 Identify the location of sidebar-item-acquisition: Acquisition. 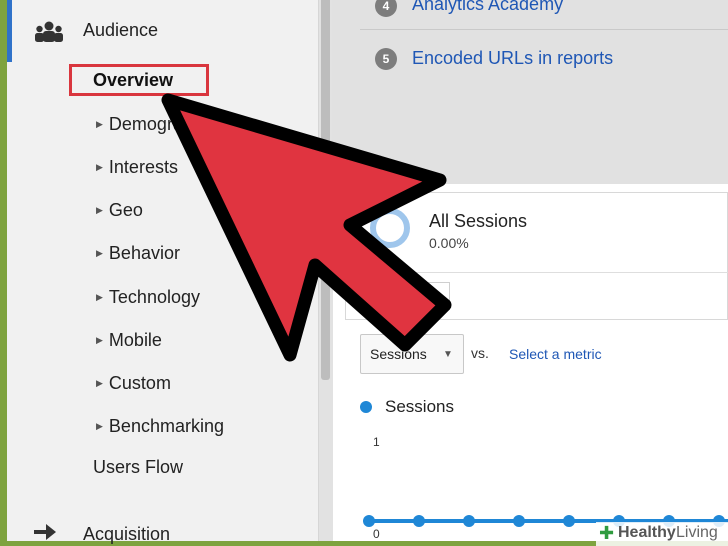
(126, 534).